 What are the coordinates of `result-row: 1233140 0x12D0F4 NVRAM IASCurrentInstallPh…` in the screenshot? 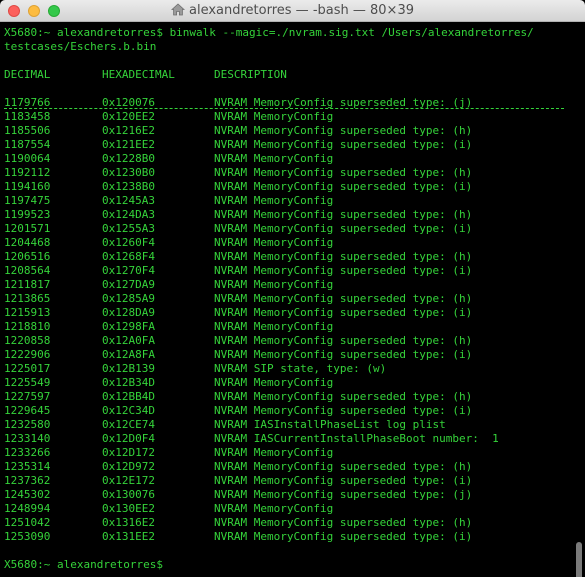 It's located at (289, 439).